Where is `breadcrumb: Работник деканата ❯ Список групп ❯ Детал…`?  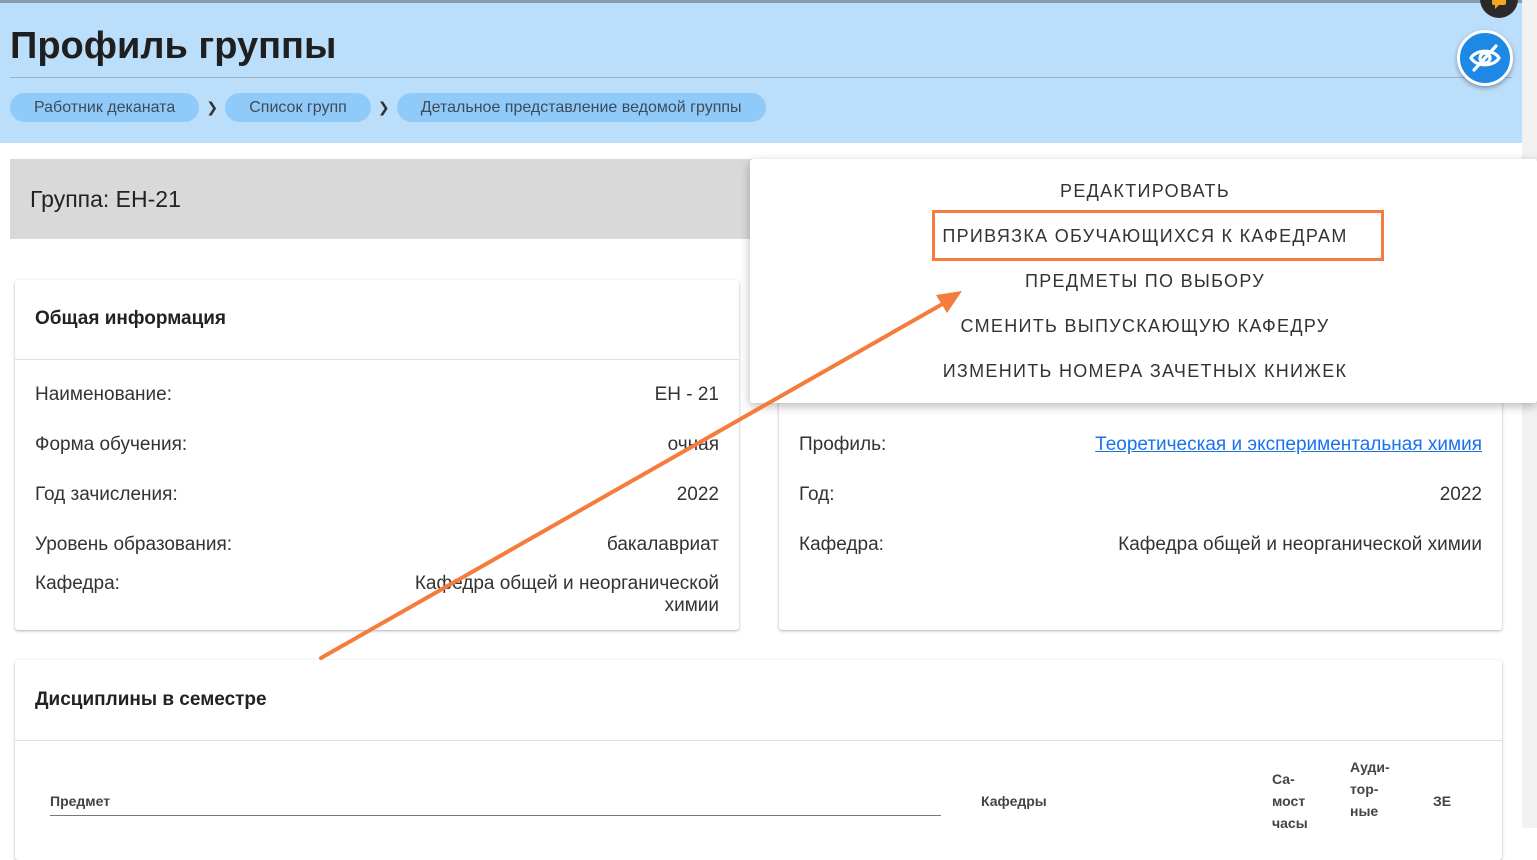 breadcrumb: Работник деканата ❯ Список групп ❯ Детал… is located at coordinates (388, 107).